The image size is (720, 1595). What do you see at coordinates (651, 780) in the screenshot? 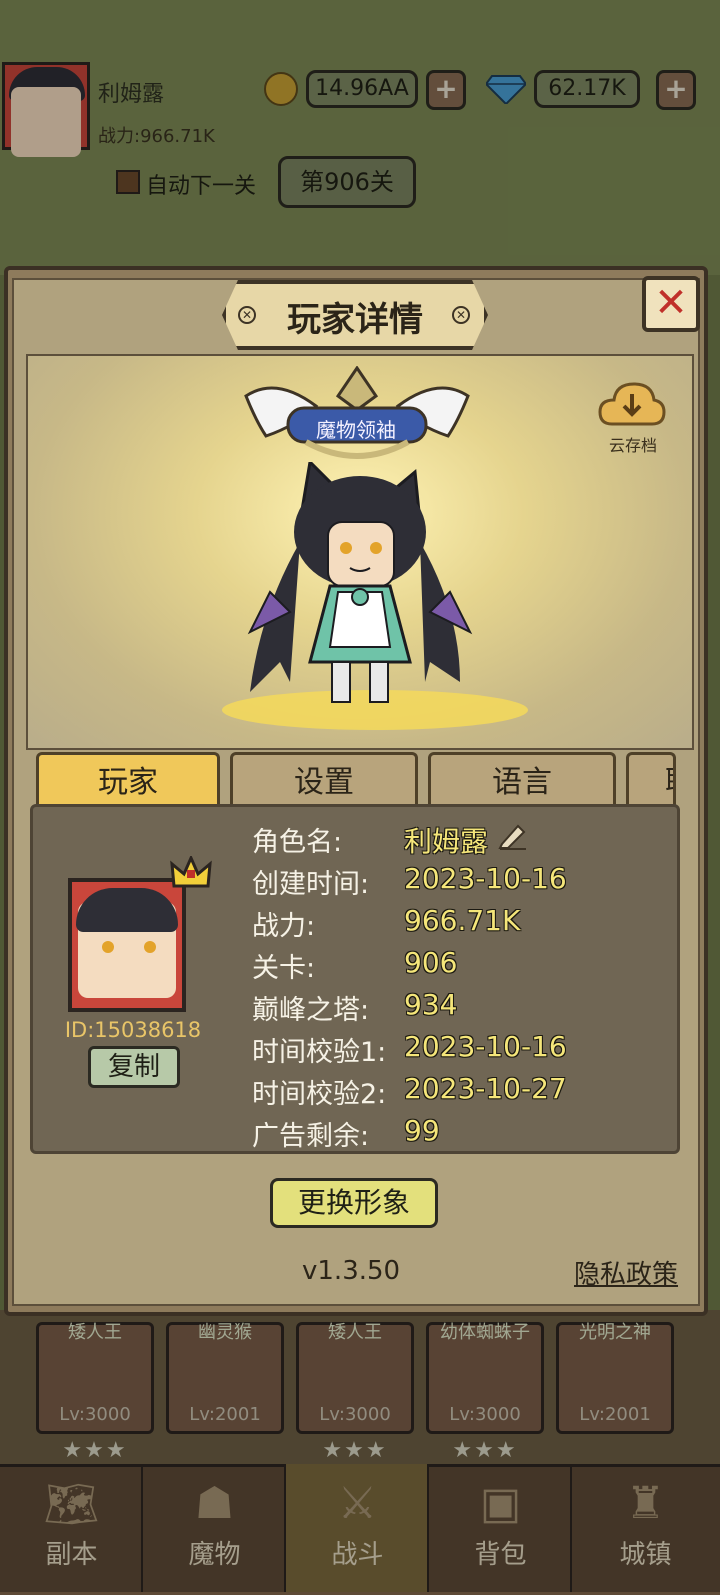
I see `tab-more: 联` at bounding box center [651, 780].